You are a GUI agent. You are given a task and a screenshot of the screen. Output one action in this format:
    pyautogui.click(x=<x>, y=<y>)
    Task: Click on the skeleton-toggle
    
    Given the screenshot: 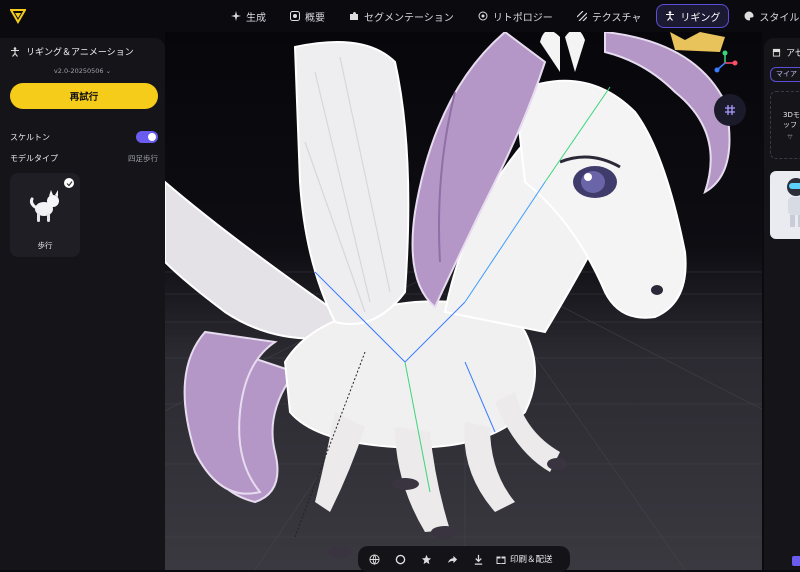 What is the action you would take?
    pyautogui.click(x=147, y=137)
    